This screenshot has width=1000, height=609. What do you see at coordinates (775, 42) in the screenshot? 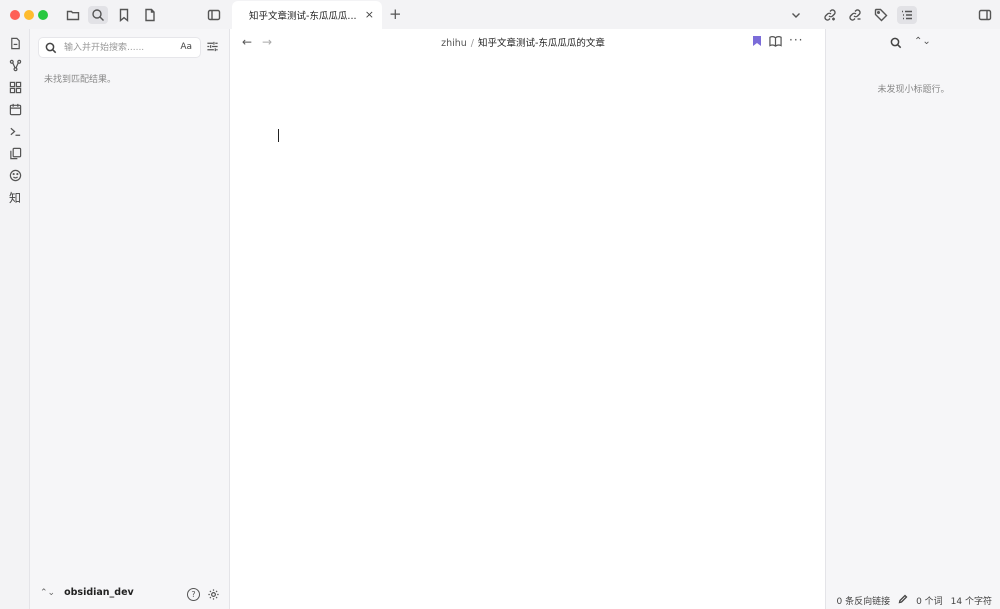
I see `reading-view-icon` at bounding box center [775, 42].